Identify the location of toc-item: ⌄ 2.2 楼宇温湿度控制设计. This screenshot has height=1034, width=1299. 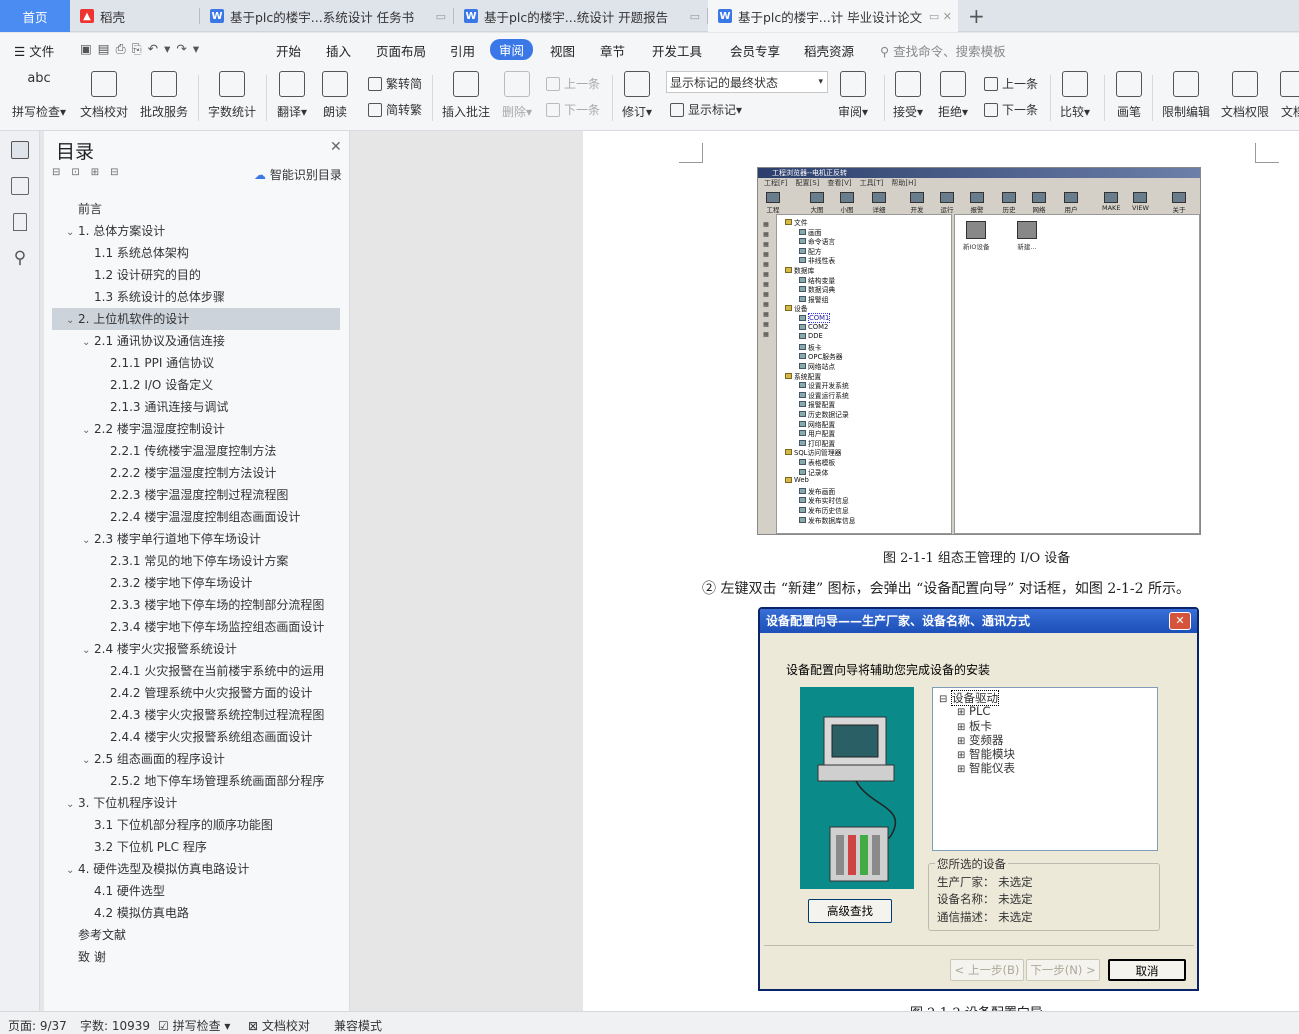
(197, 429).